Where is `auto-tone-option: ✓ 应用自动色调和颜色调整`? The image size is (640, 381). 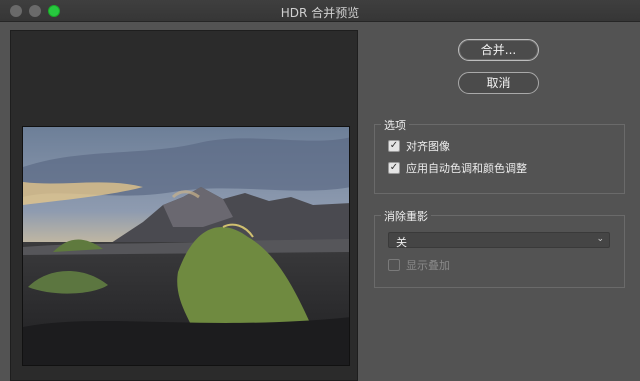
auto-tone-option: ✓ 应用自动色调和颜色调整 is located at coordinates (457, 168).